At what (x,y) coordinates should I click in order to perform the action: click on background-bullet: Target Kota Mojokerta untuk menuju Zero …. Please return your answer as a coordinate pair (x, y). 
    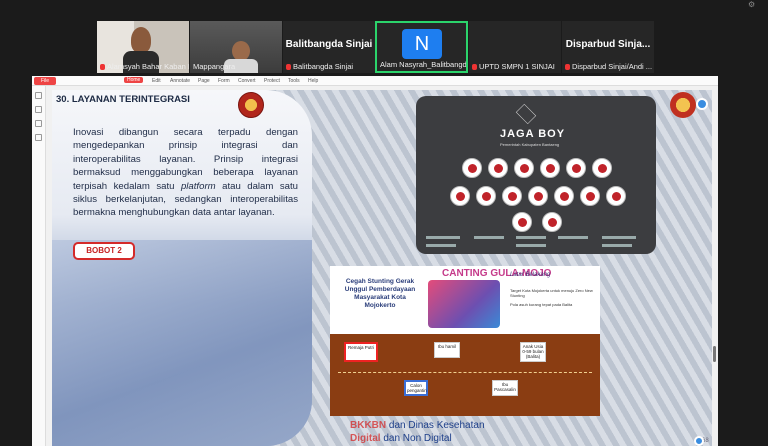
    Looking at the image, I should click on (551, 293).